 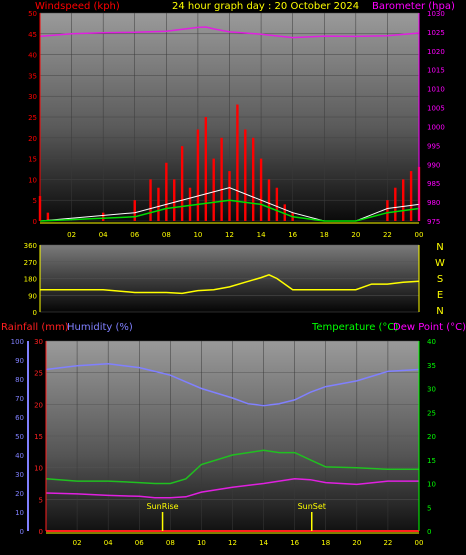 What do you see at coordinates (429, 532) in the screenshot?
I see `temp-tick-label: 0` at bounding box center [429, 532].